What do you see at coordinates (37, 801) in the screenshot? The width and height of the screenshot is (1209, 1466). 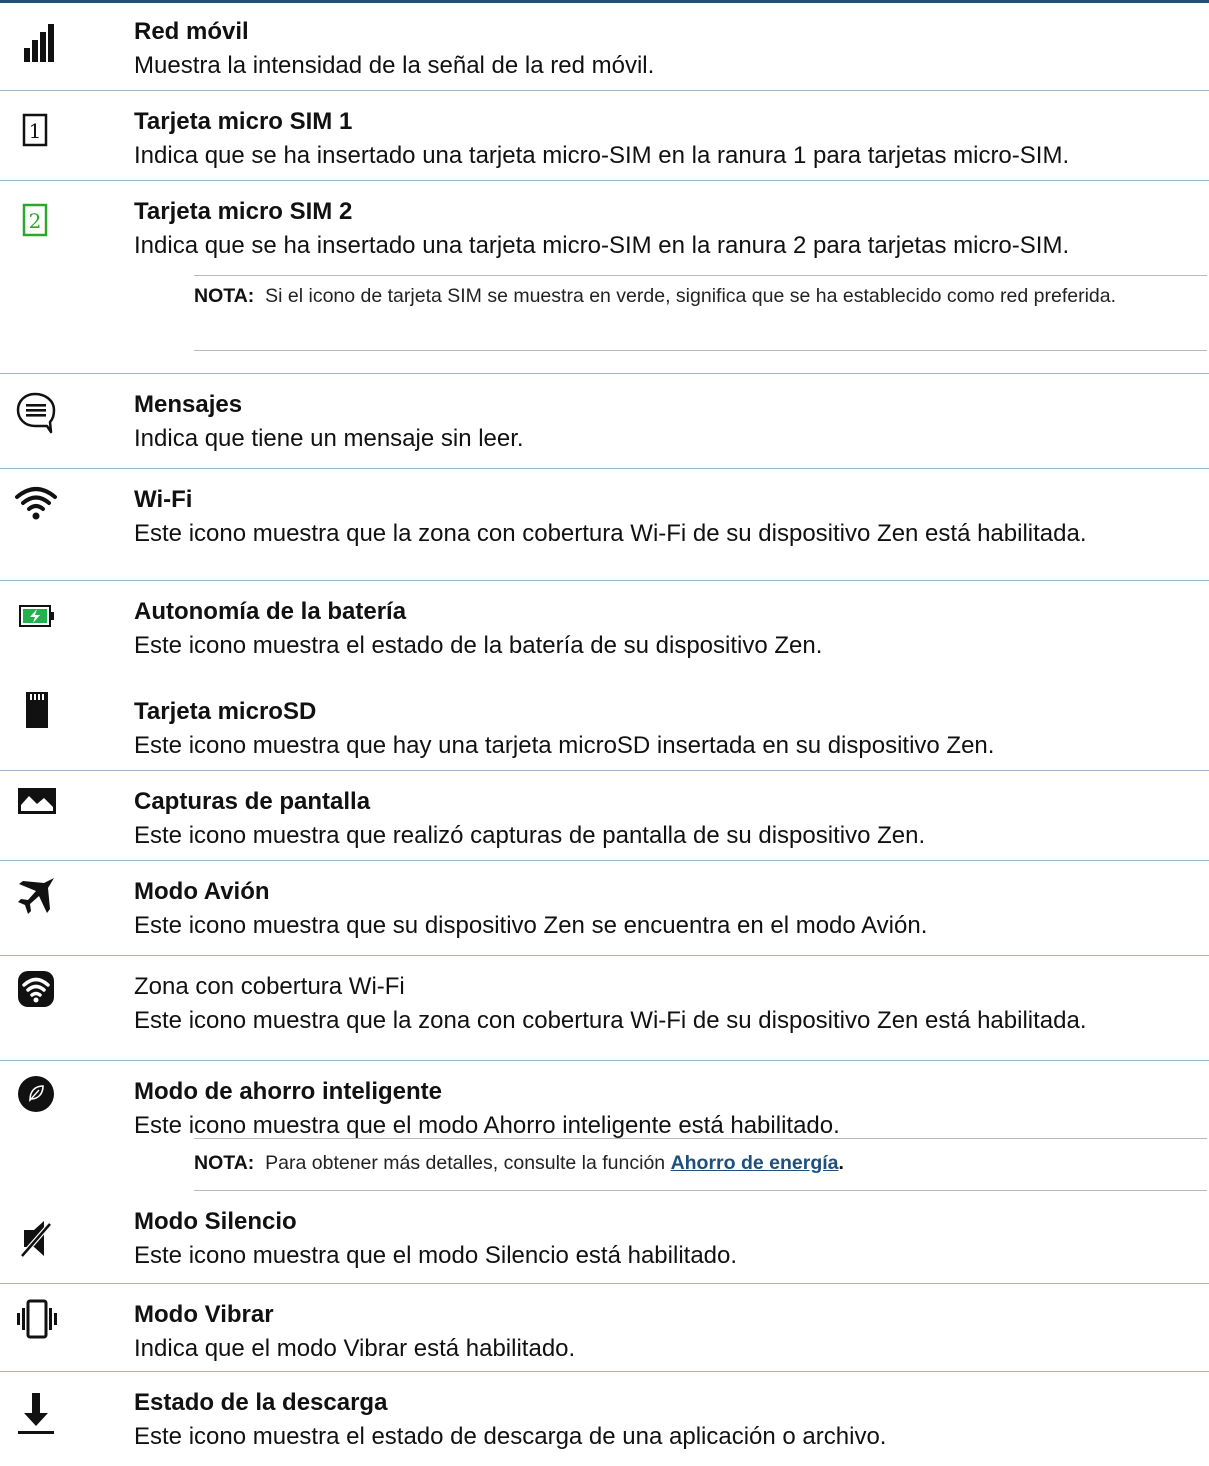 I see `screenshot-image-icon` at bounding box center [37, 801].